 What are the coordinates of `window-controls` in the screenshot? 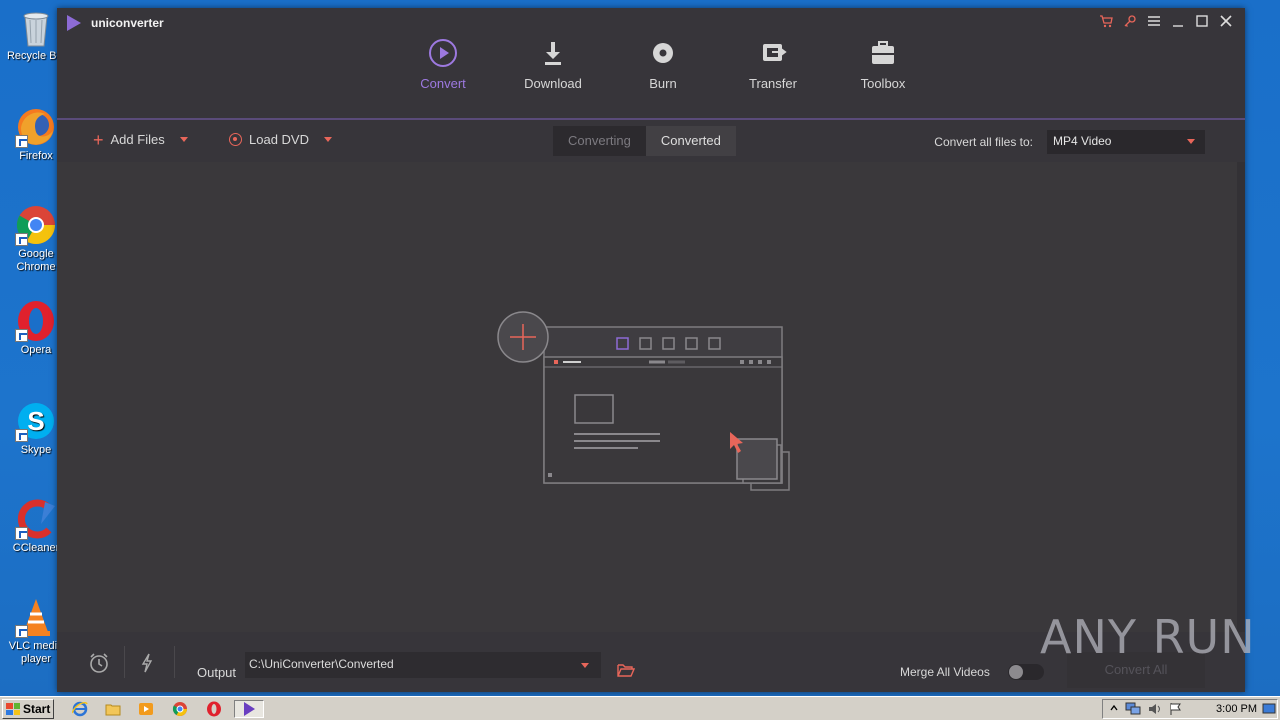 It's located at (1166, 21).